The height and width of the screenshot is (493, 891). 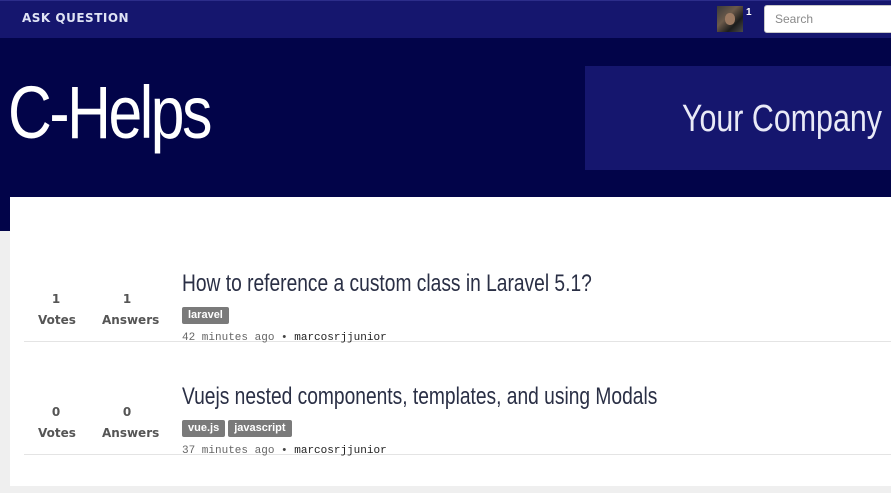 I want to click on question-meta: 37 minutes ago • marcosrjjunior, so click(x=284, y=451).